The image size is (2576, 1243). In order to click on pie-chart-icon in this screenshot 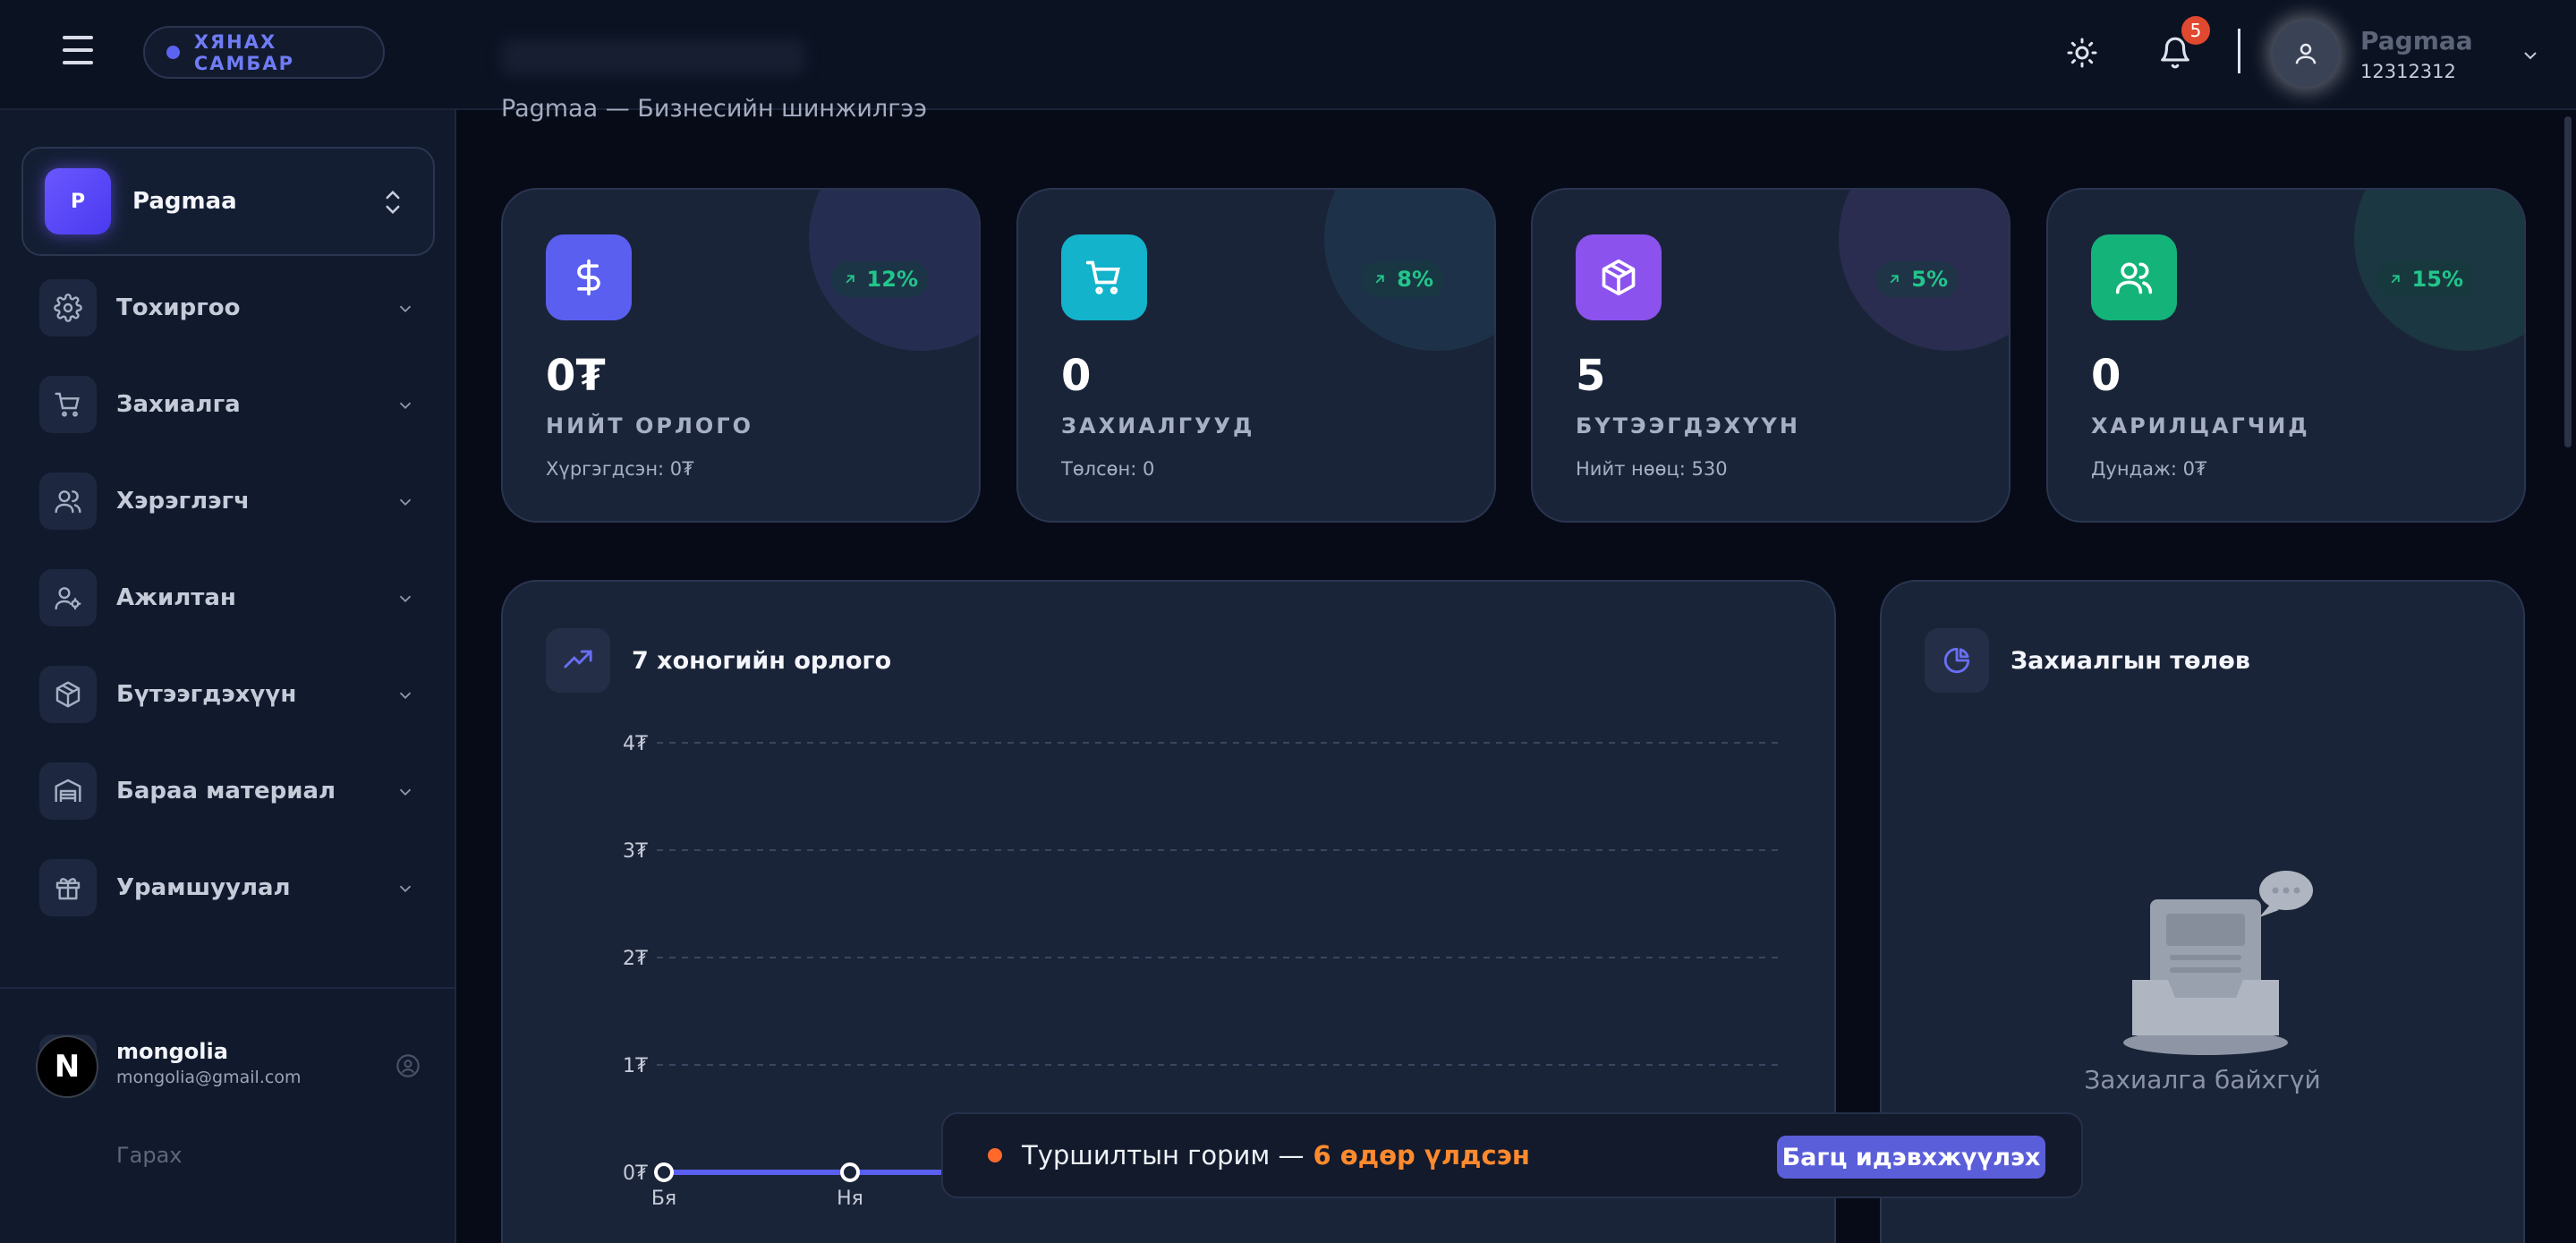, I will do `click(1957, 660)`.